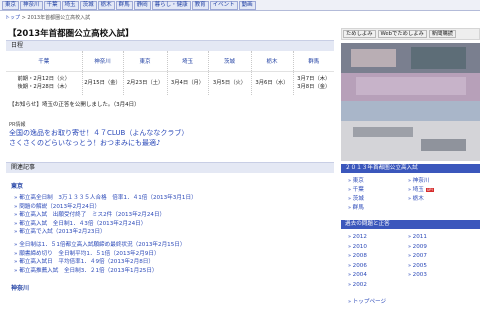 Image resolution: width=480 pixels, height=320 pixels. Describe the element at coordinates (438, 181) in the screenshot. I see `sidebar-pref-link: 神奈川` at that location.